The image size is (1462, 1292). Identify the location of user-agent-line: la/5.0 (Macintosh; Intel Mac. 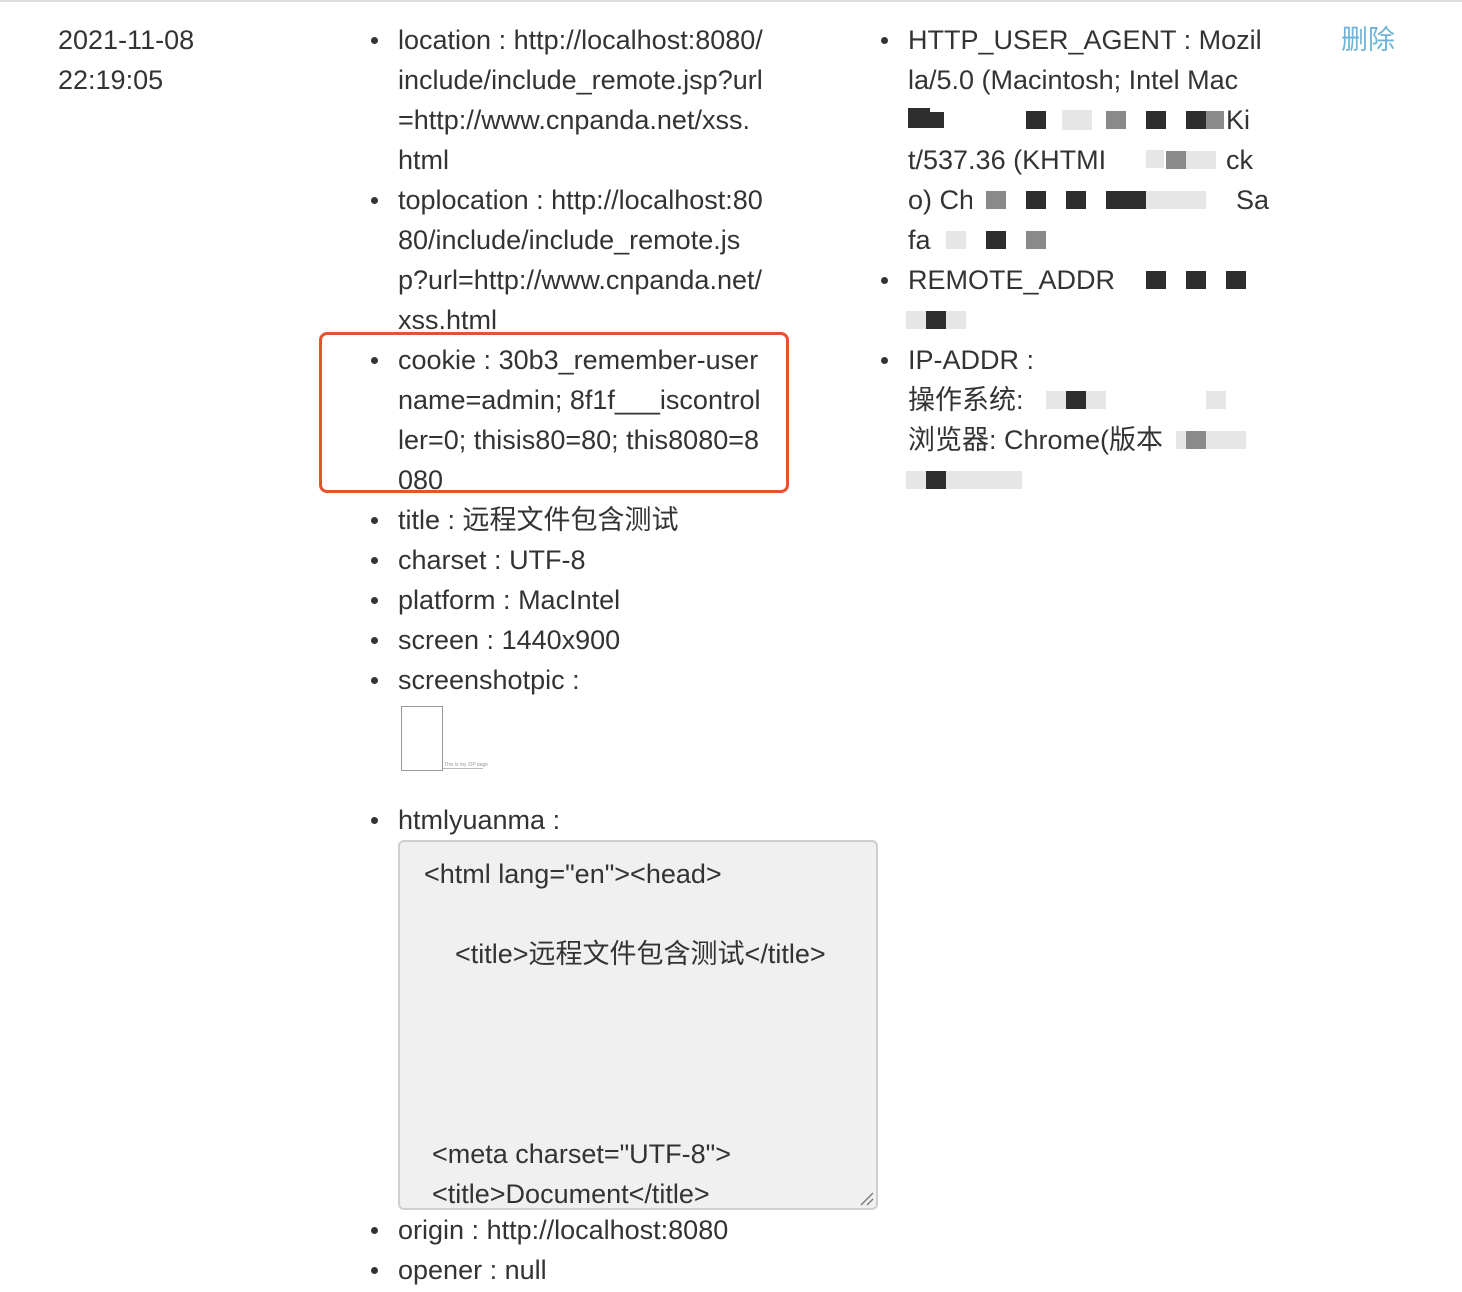
(1073, 80).